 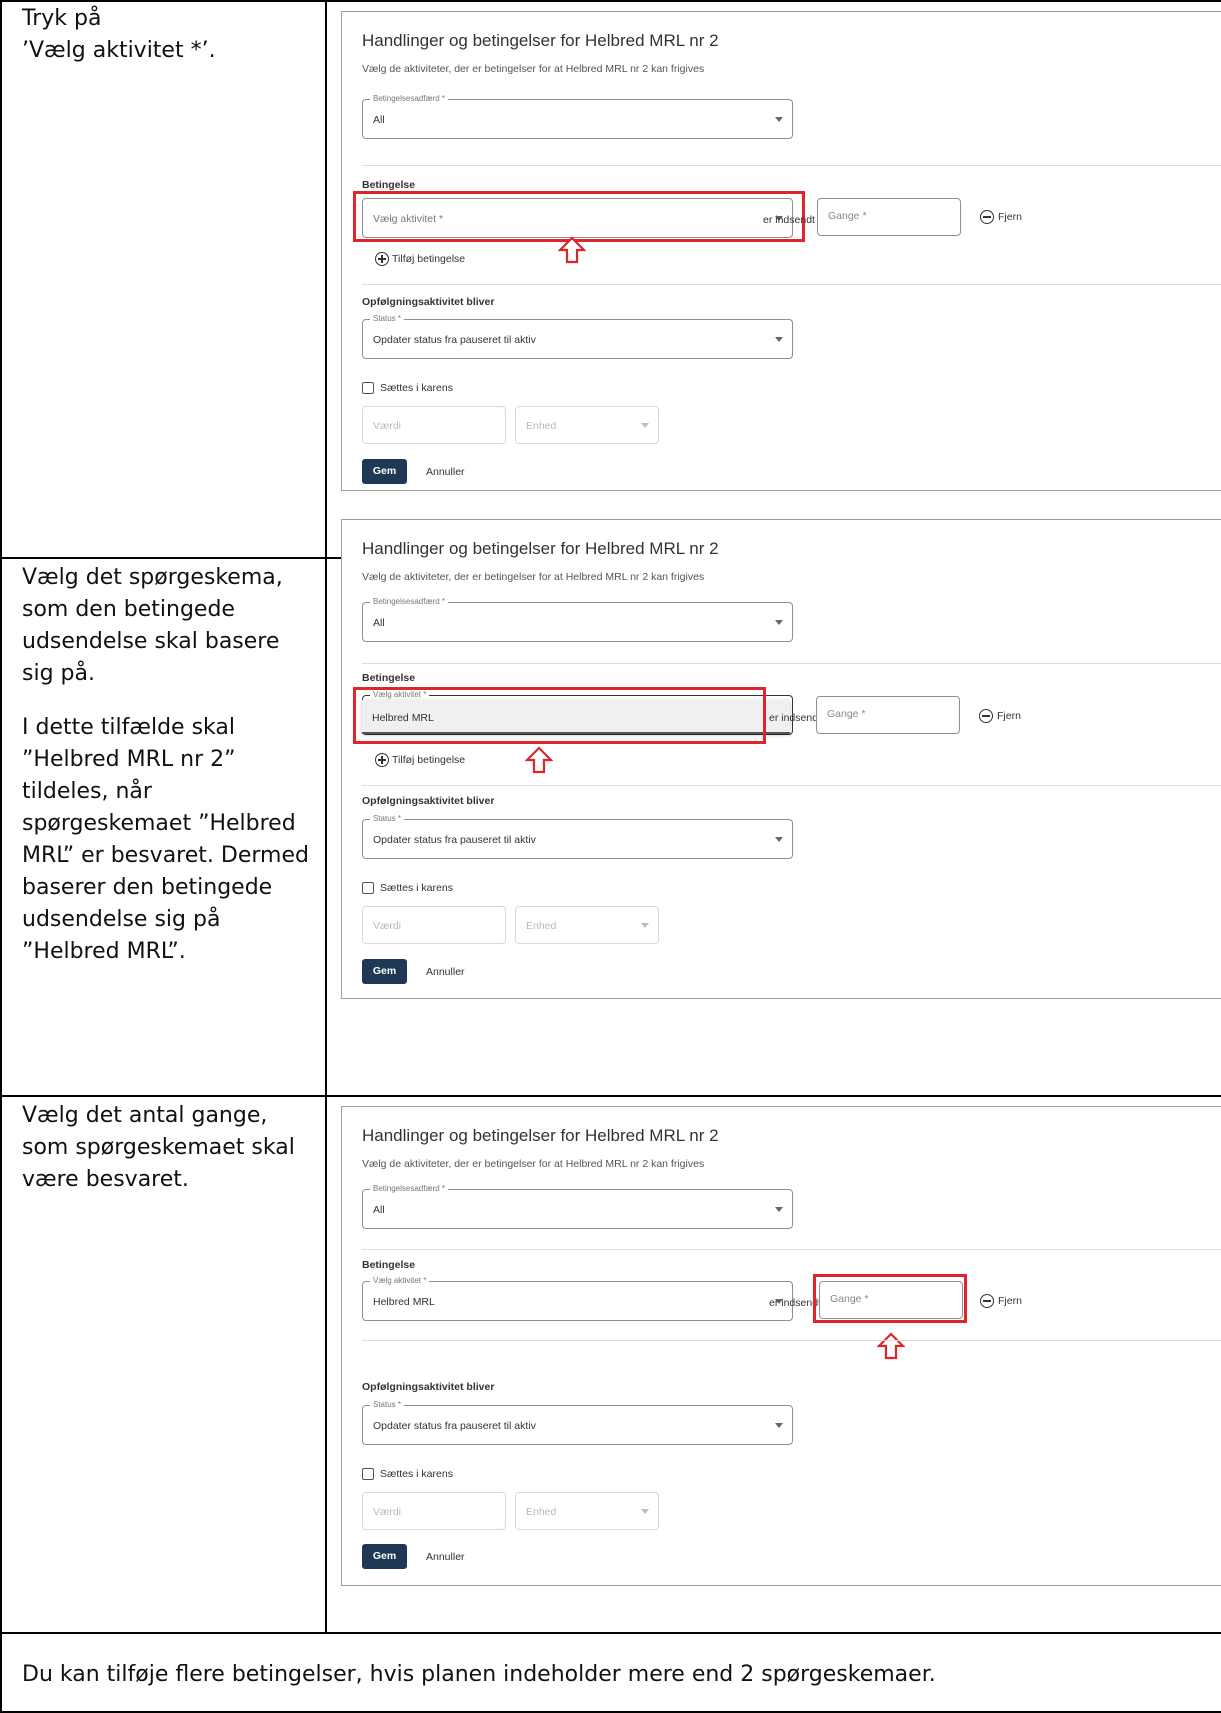 I want to click on table-border-left, so click(x=1, y=856).